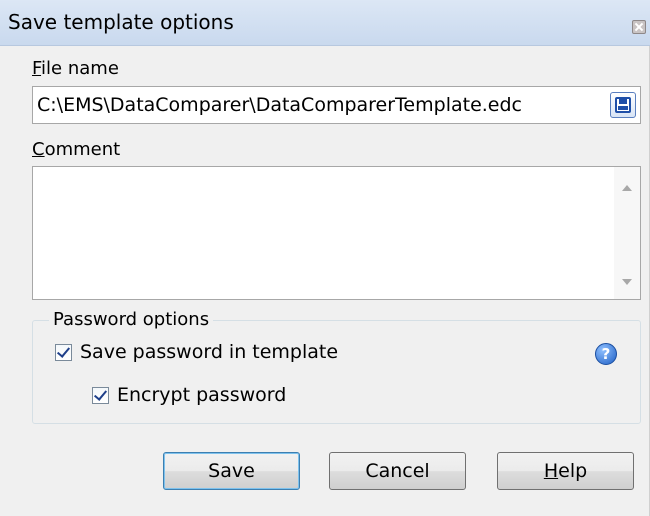 The width and height of the screenshot is (650, 516). What do you see at coordinates (121, 22) in the screenshot?
I see `dialog-title: Save template options` at bounding box center [121, 22].